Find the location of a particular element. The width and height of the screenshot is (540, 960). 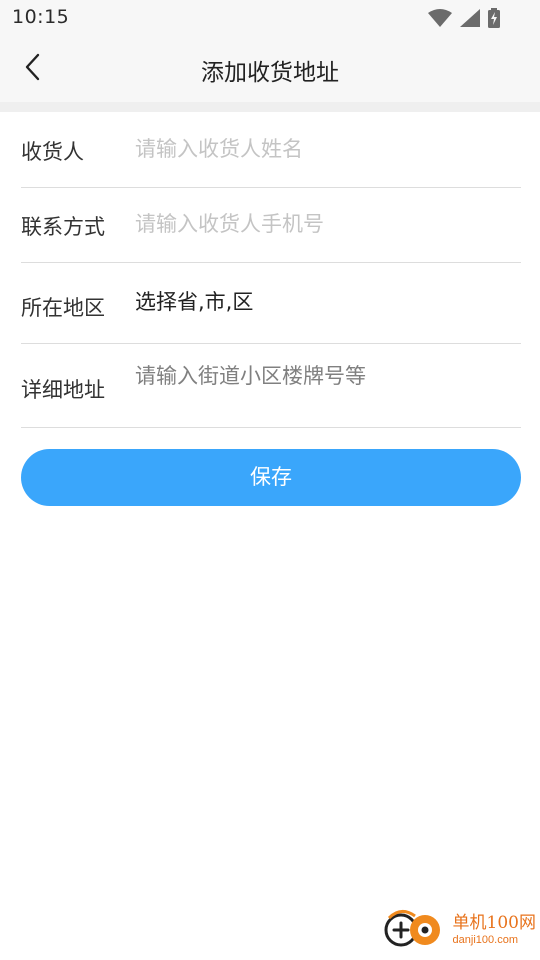

status-icons is located at coordinates (464, 18).